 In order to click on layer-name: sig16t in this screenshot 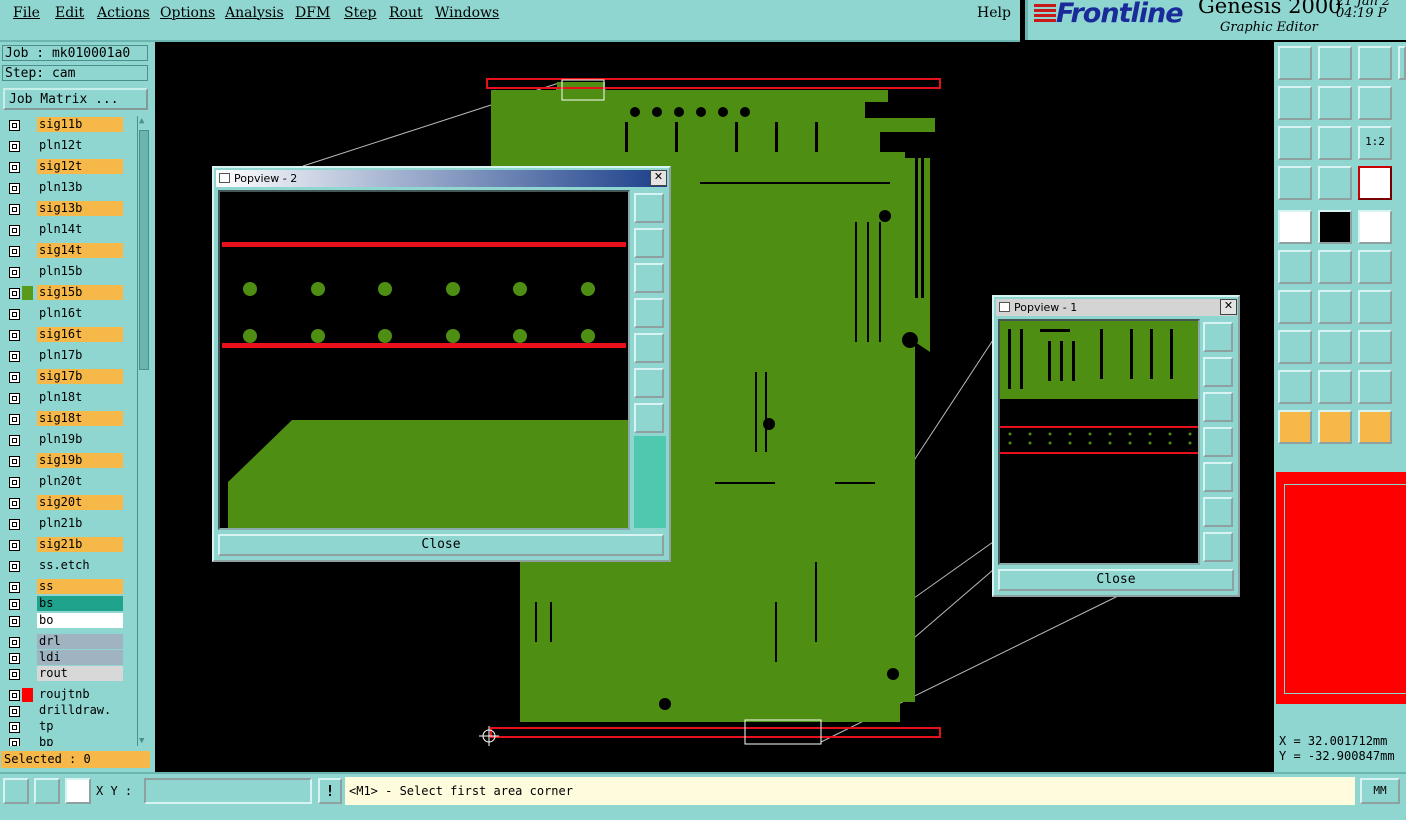, I will do `click(80, 334)`.